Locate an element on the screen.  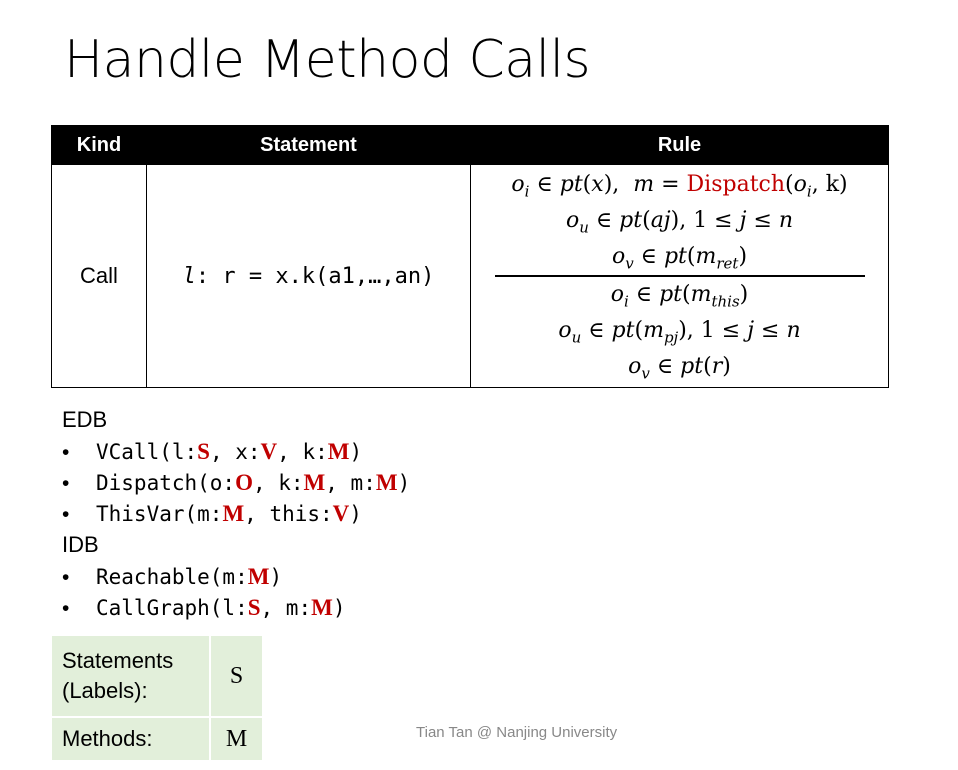
idb-list: • Reachable(m:M) • CallGraph(l:S, m:M) is located at coordinates (342, 592).